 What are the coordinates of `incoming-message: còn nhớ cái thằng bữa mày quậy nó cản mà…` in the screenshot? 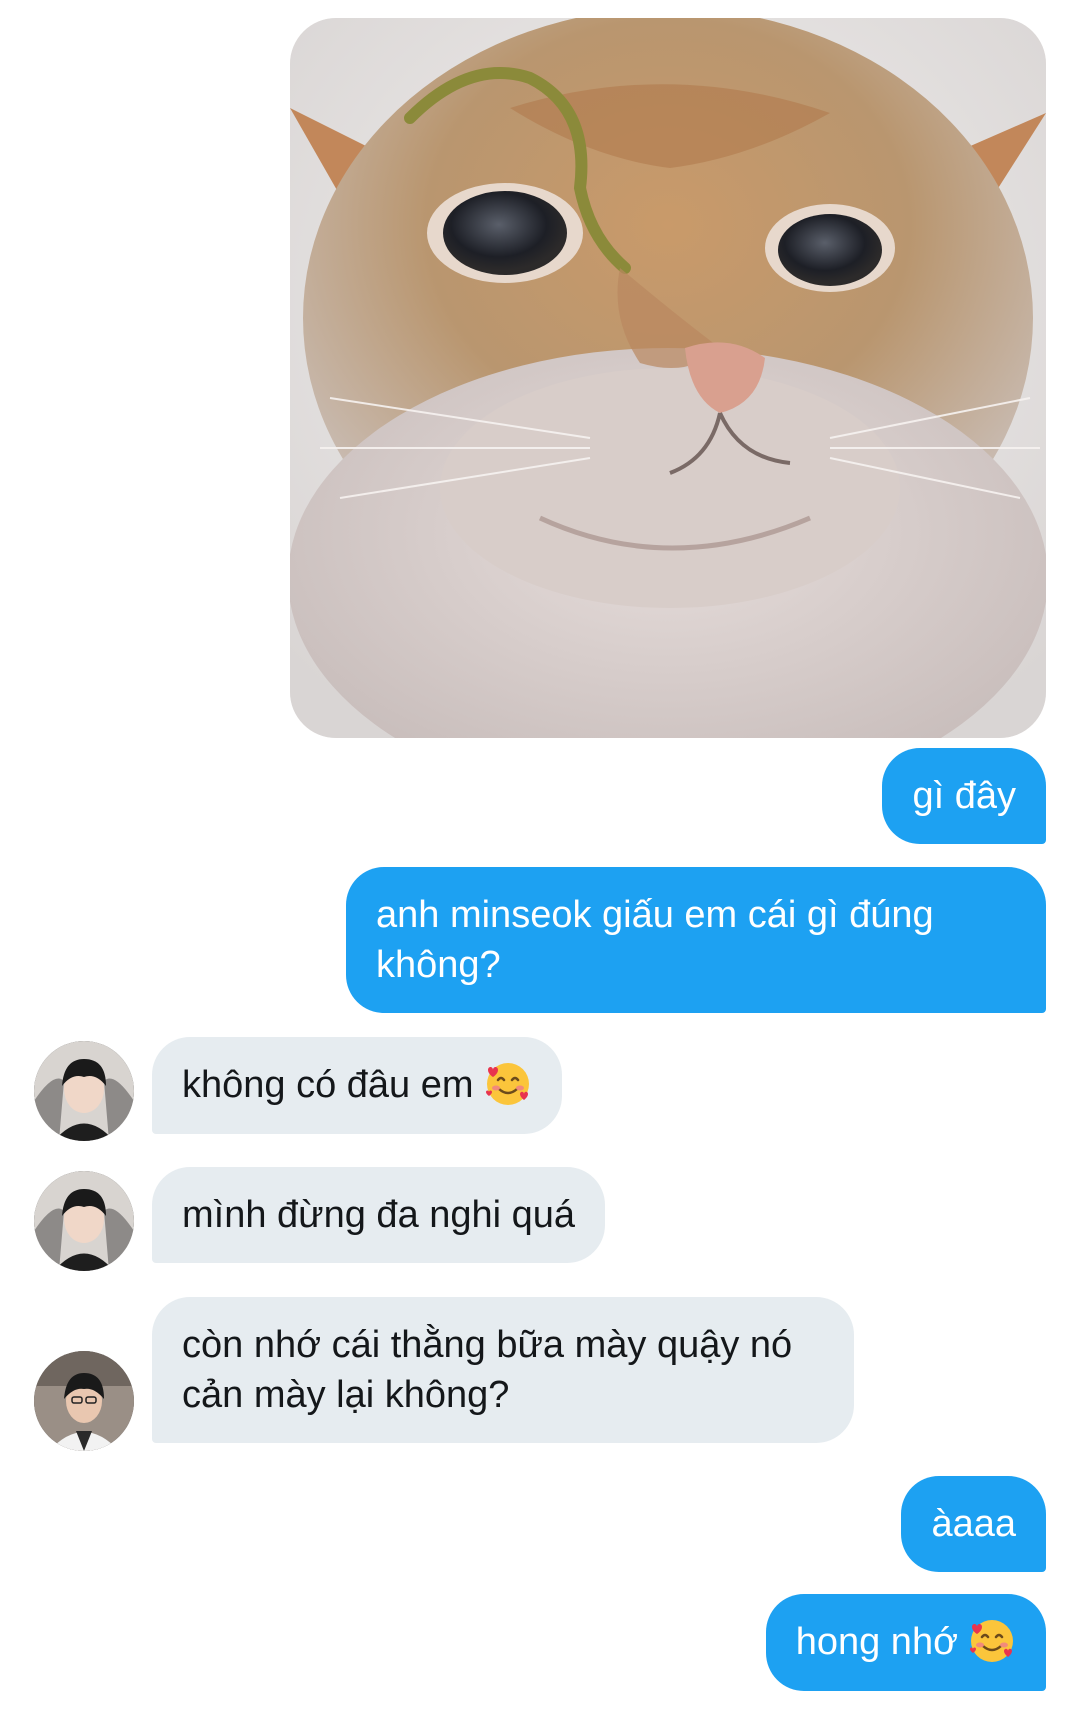 It's located at (503, 1370).